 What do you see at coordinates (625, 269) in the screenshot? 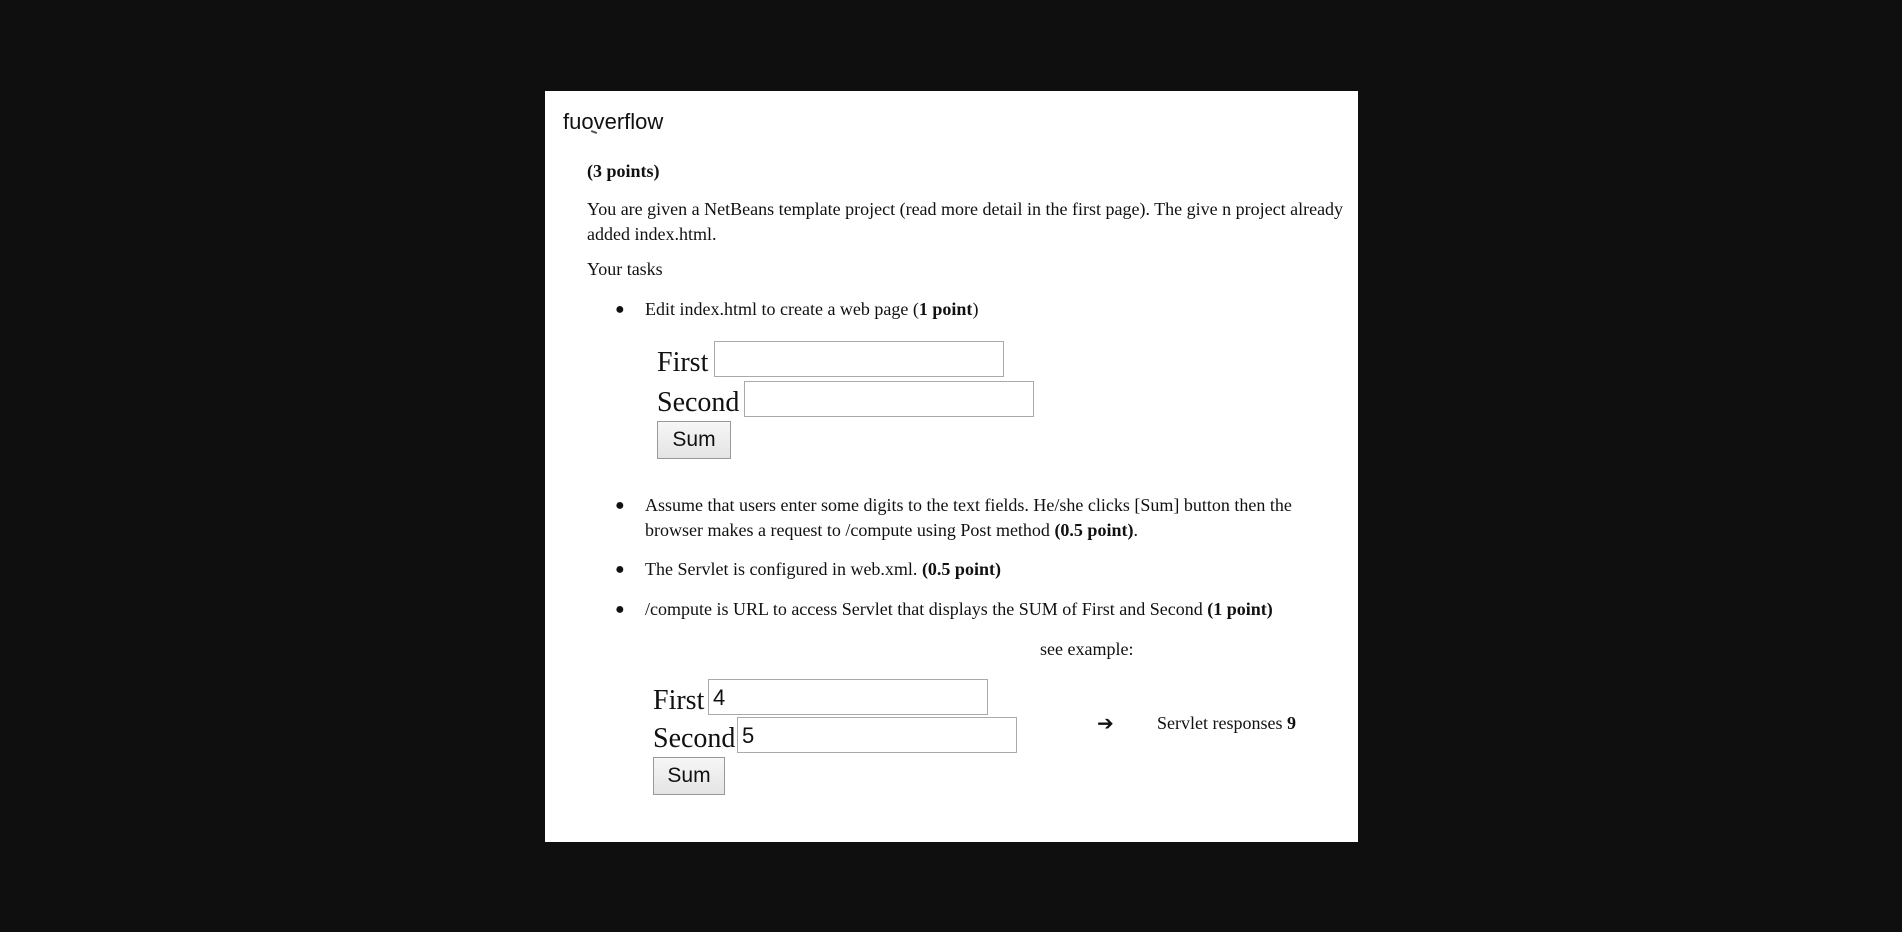
I see `tasks-label: Your tasks` at bounding box center [625, 269].